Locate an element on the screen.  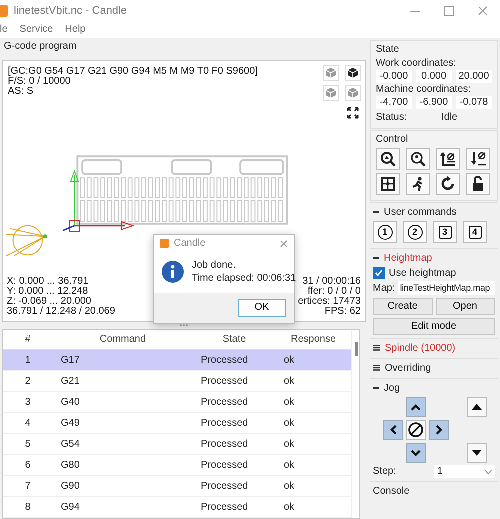
coordinate-field: -0.000 is located at coordinates (394, 76).